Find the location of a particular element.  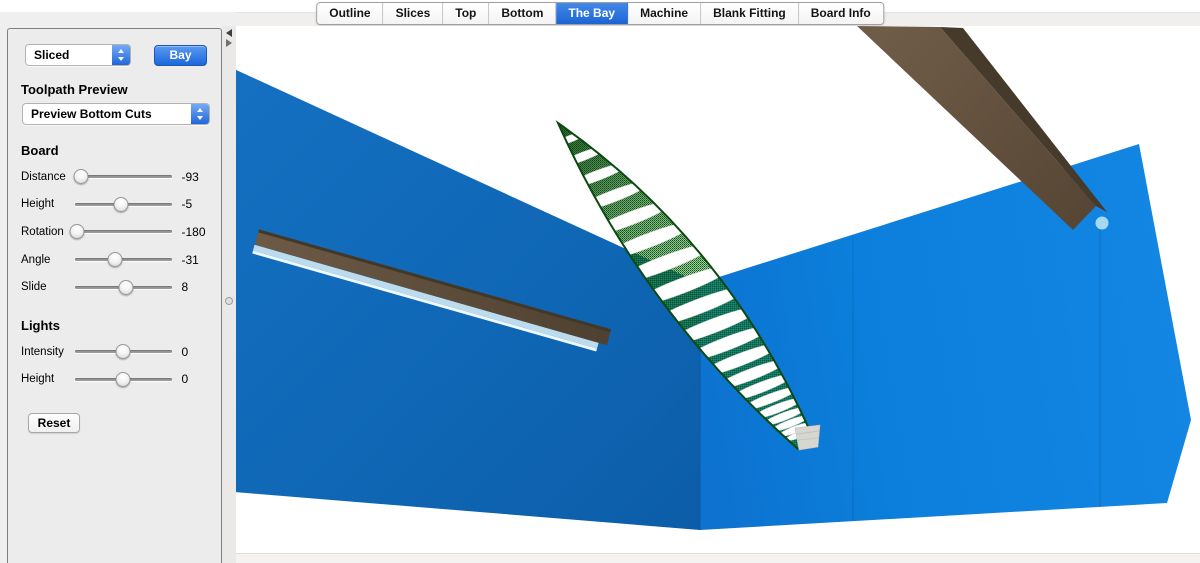

slider-label: Angle is located at coordinates (36, 259).